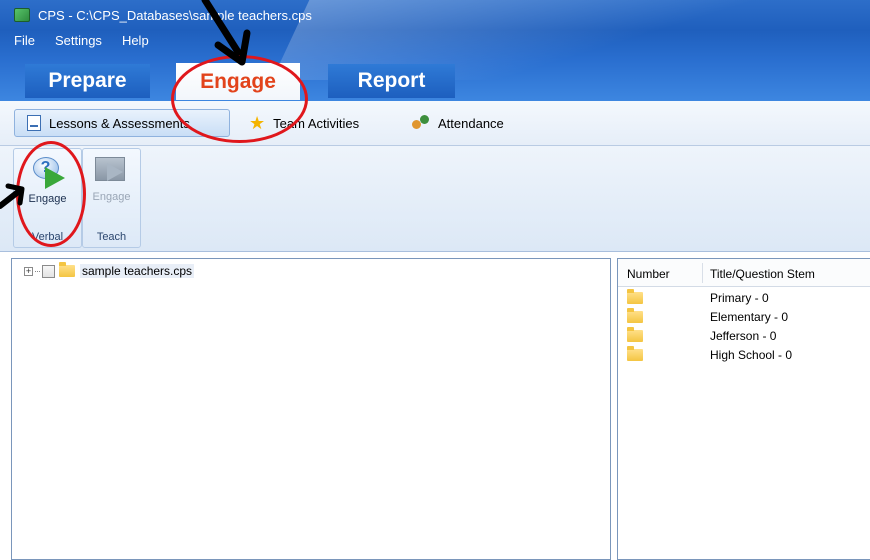 The width and height of the screenshot is (870, 560). I want to click on engage-teach-icon, so click(111, 172).